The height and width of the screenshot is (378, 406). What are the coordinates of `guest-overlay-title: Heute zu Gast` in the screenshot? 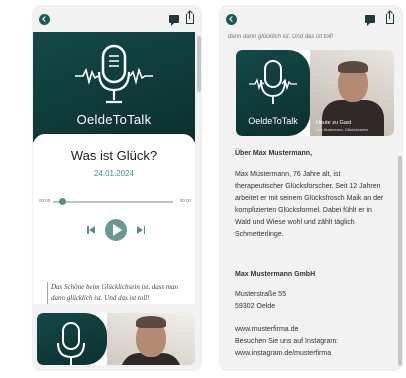 It's located at (334, 123).